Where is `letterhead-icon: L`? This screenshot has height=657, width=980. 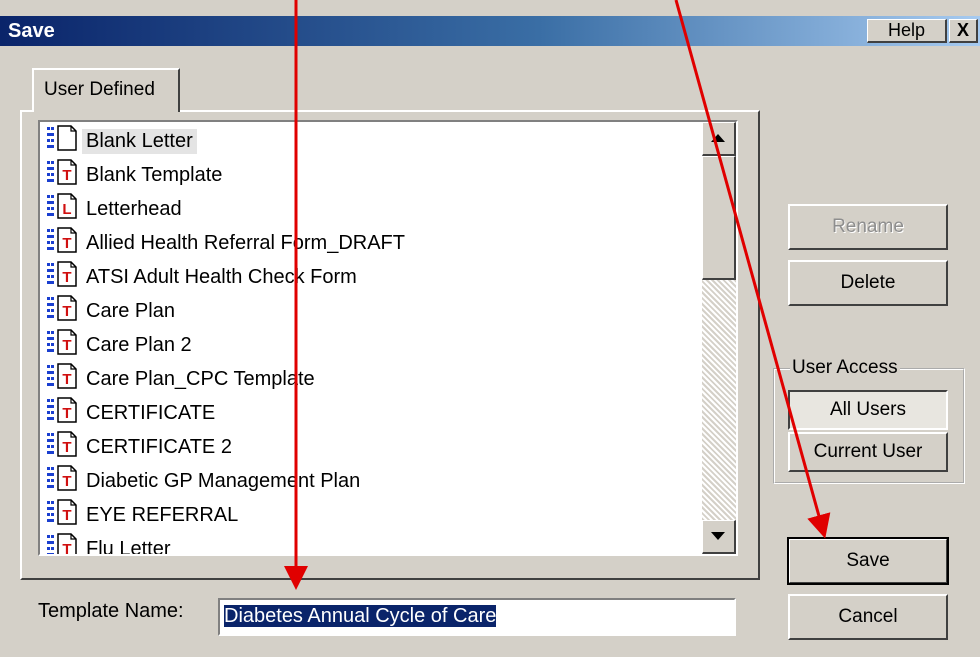
letterhead-icon: L is located at coordinates (64, 209).